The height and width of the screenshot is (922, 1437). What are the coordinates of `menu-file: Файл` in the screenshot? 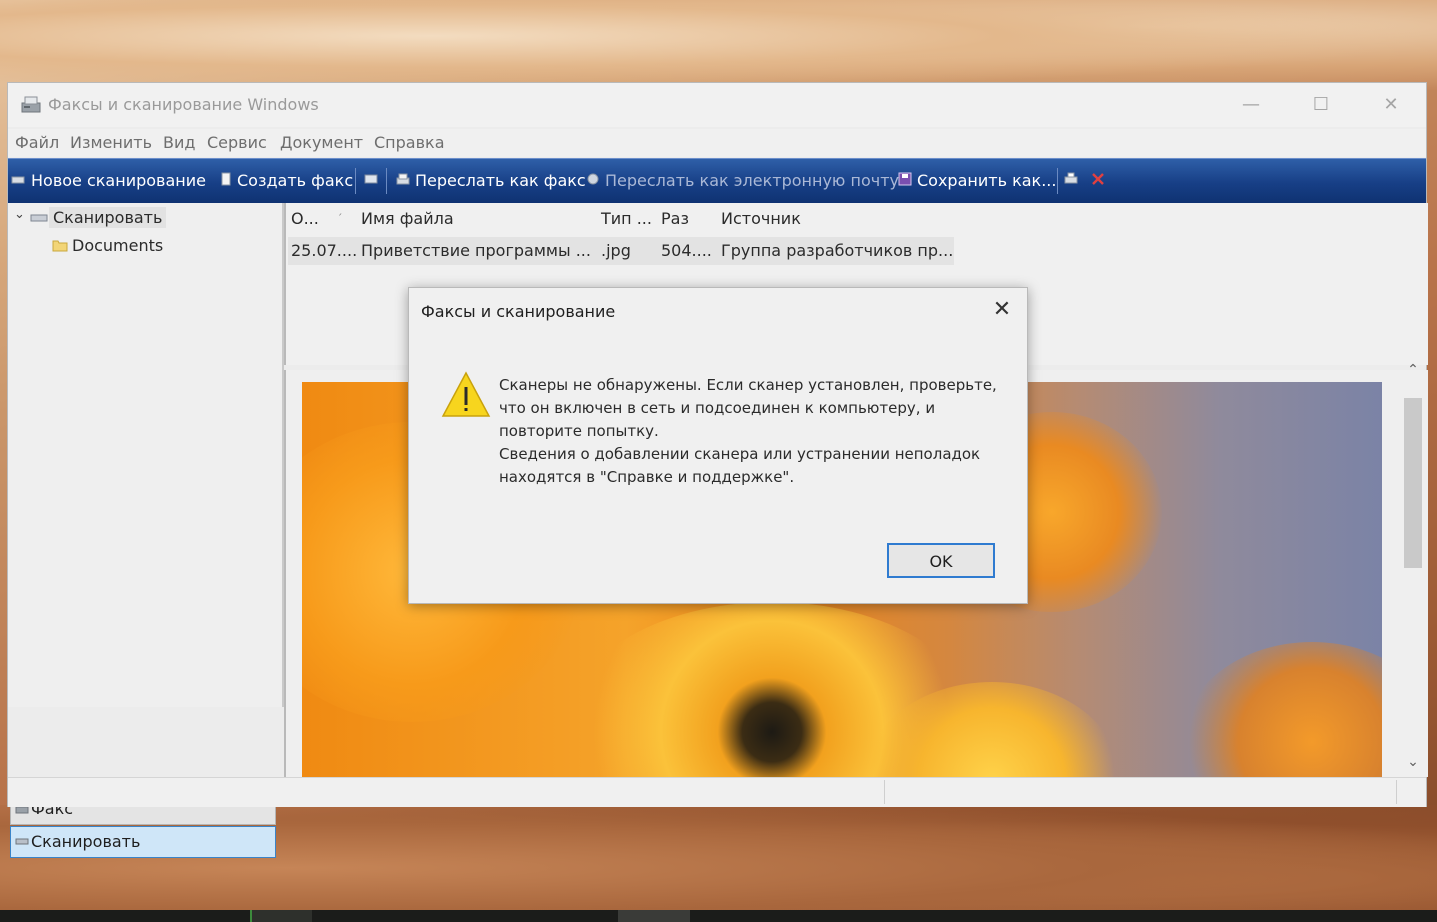 It's located at (37, 142).